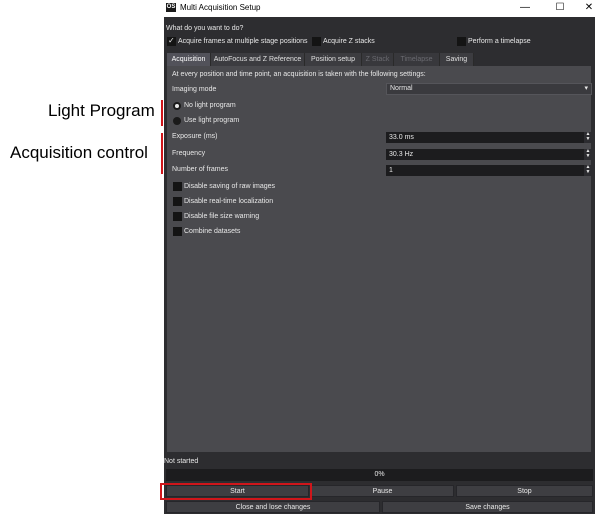 The height and width of the screenshot is (514, 595). Describe the element at coordinates (457, 59) in the screenshot. I see `tab-saving: Saving` at that location.